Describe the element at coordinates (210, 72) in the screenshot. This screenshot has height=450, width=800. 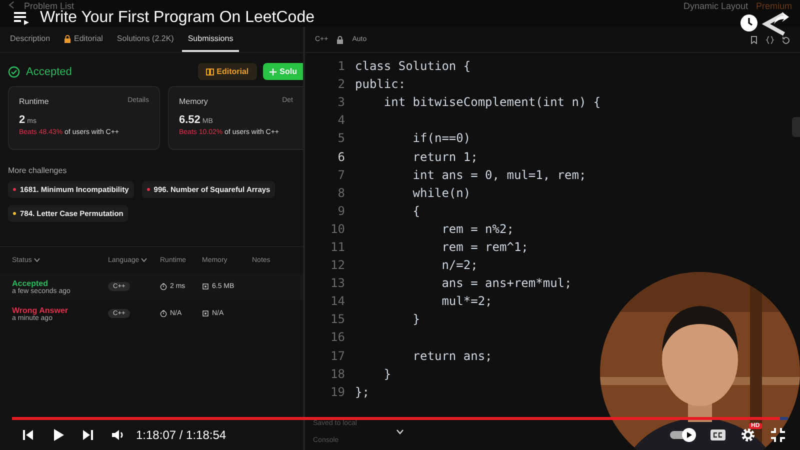
I see `book-icon` at that location.